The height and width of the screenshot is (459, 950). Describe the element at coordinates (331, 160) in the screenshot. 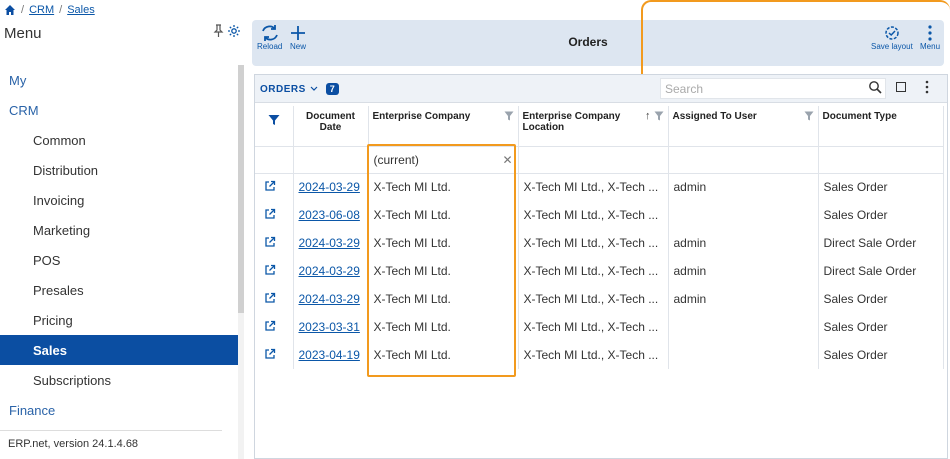

I see `filter-cell-document-date` at that location.